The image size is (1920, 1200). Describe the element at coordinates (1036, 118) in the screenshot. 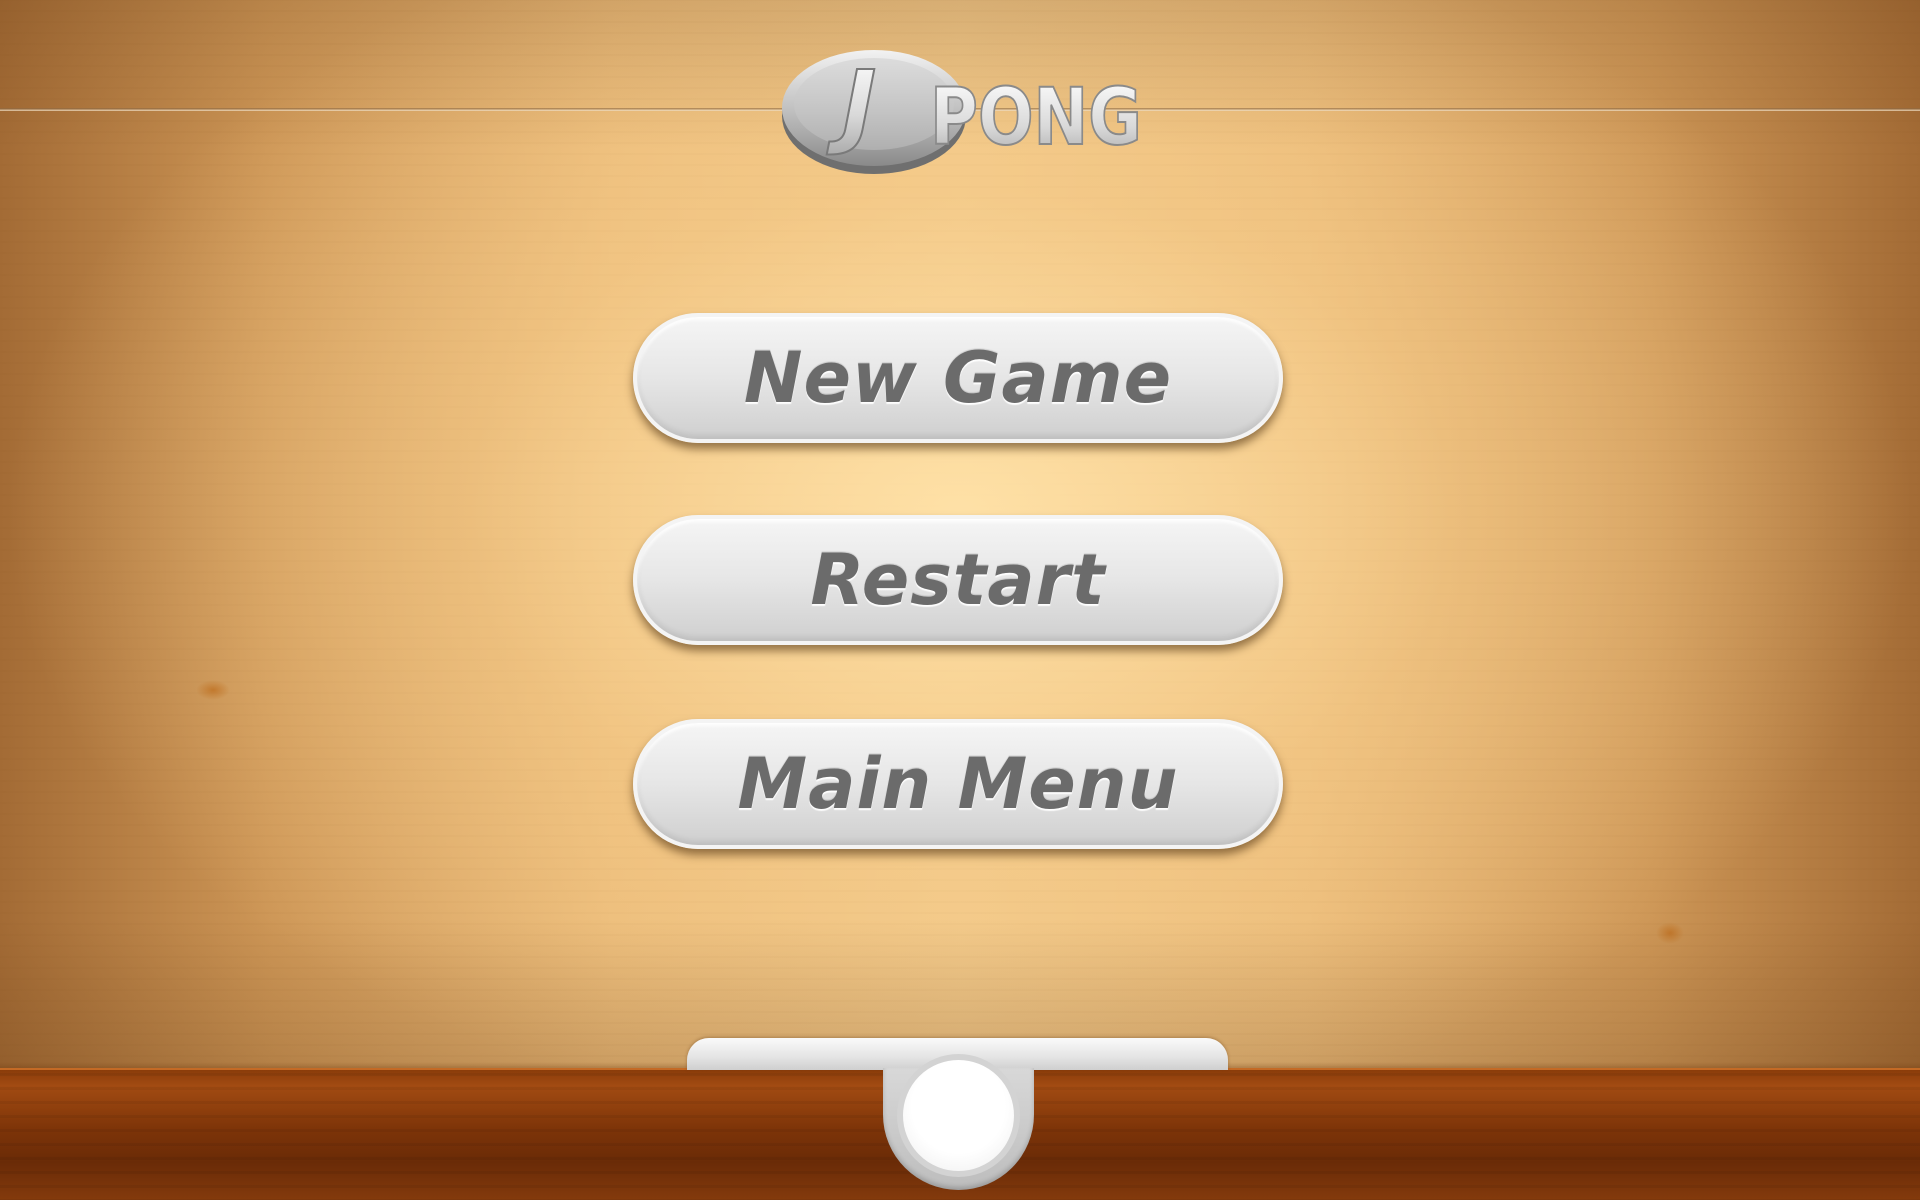

I see `logo-wordmark: PONG` at that location.